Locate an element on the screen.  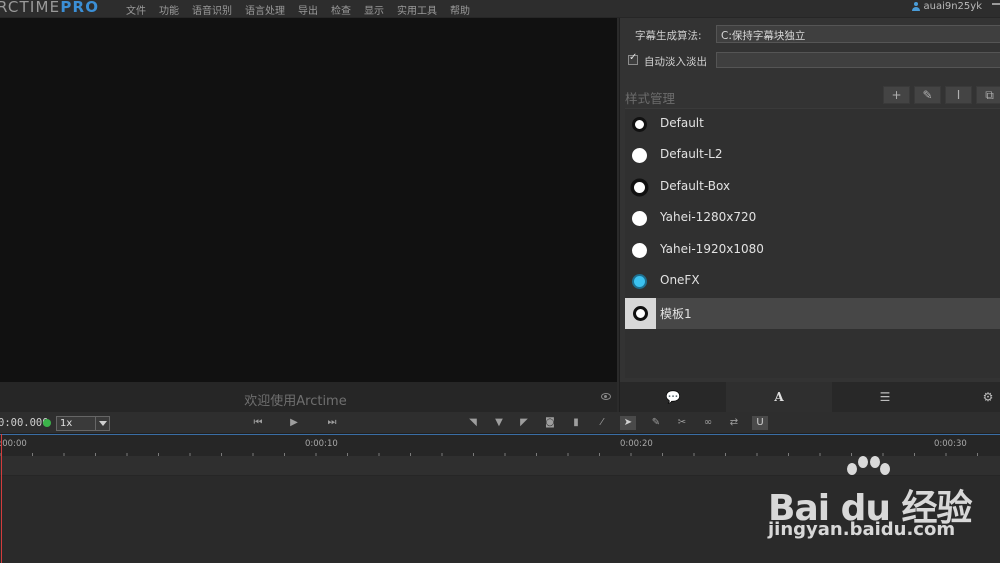
menu-item: 语音识别 is located at coordinates (216, 9).